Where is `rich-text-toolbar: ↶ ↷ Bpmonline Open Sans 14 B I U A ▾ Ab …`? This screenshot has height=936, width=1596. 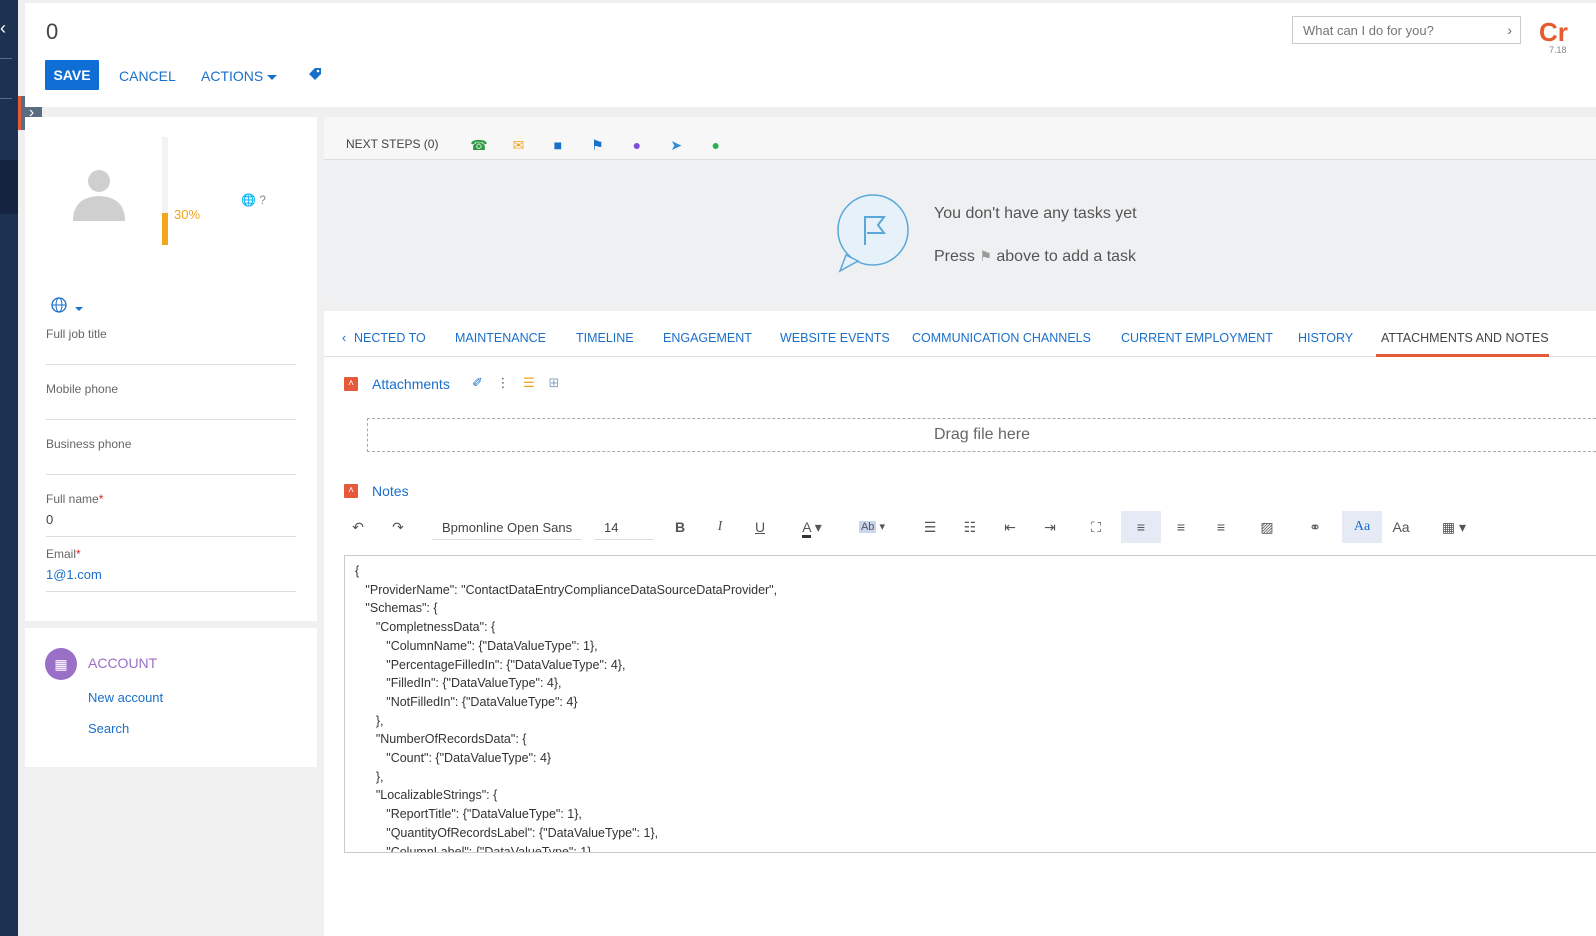
rich-text-toolbar: ↶ ↷ Bpmonline Open Sans 14 B I U A ▾ Ab … is located at coordinates (970, 529).